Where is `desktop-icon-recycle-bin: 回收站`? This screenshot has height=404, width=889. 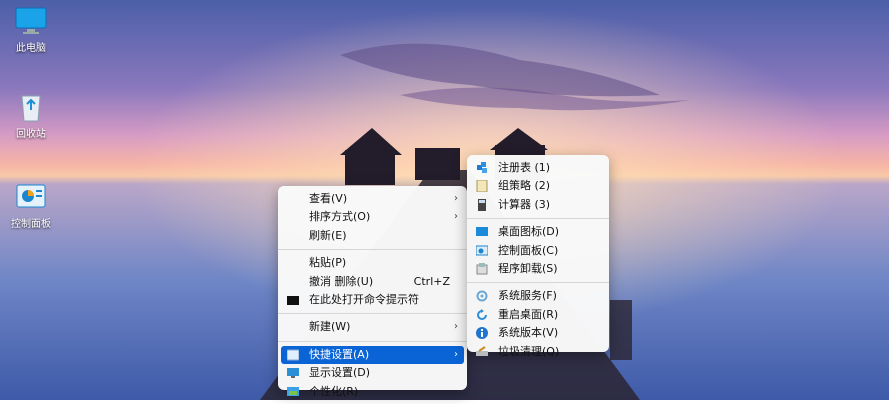 desktop-icon-recycle-bin: 回收站 is located at coordinates (31, 116).